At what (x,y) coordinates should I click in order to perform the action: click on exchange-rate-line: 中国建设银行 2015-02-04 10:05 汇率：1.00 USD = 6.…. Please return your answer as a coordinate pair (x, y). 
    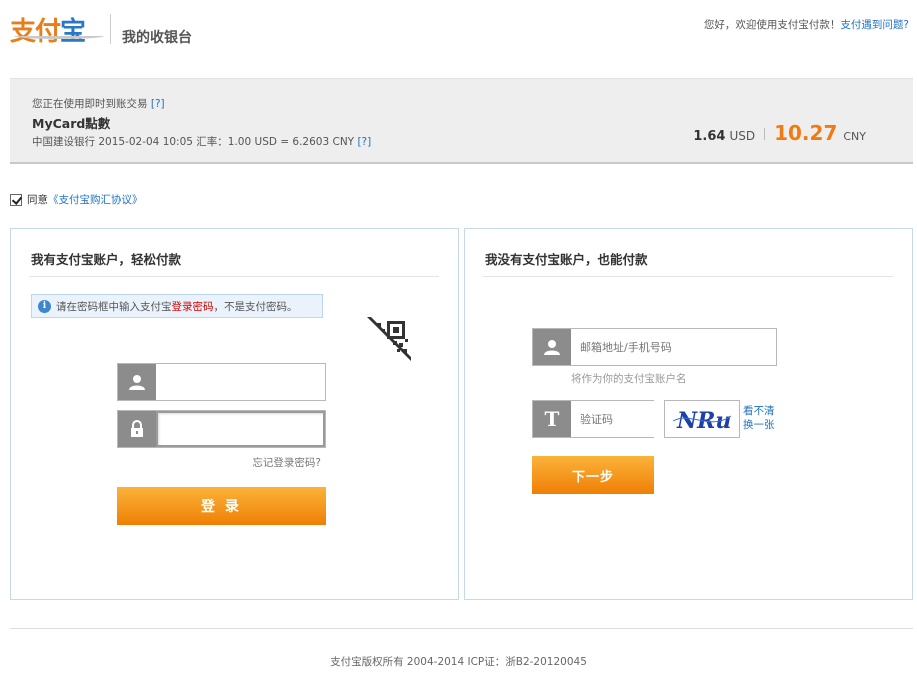
    Looking at the image, I should click on (201, 141).